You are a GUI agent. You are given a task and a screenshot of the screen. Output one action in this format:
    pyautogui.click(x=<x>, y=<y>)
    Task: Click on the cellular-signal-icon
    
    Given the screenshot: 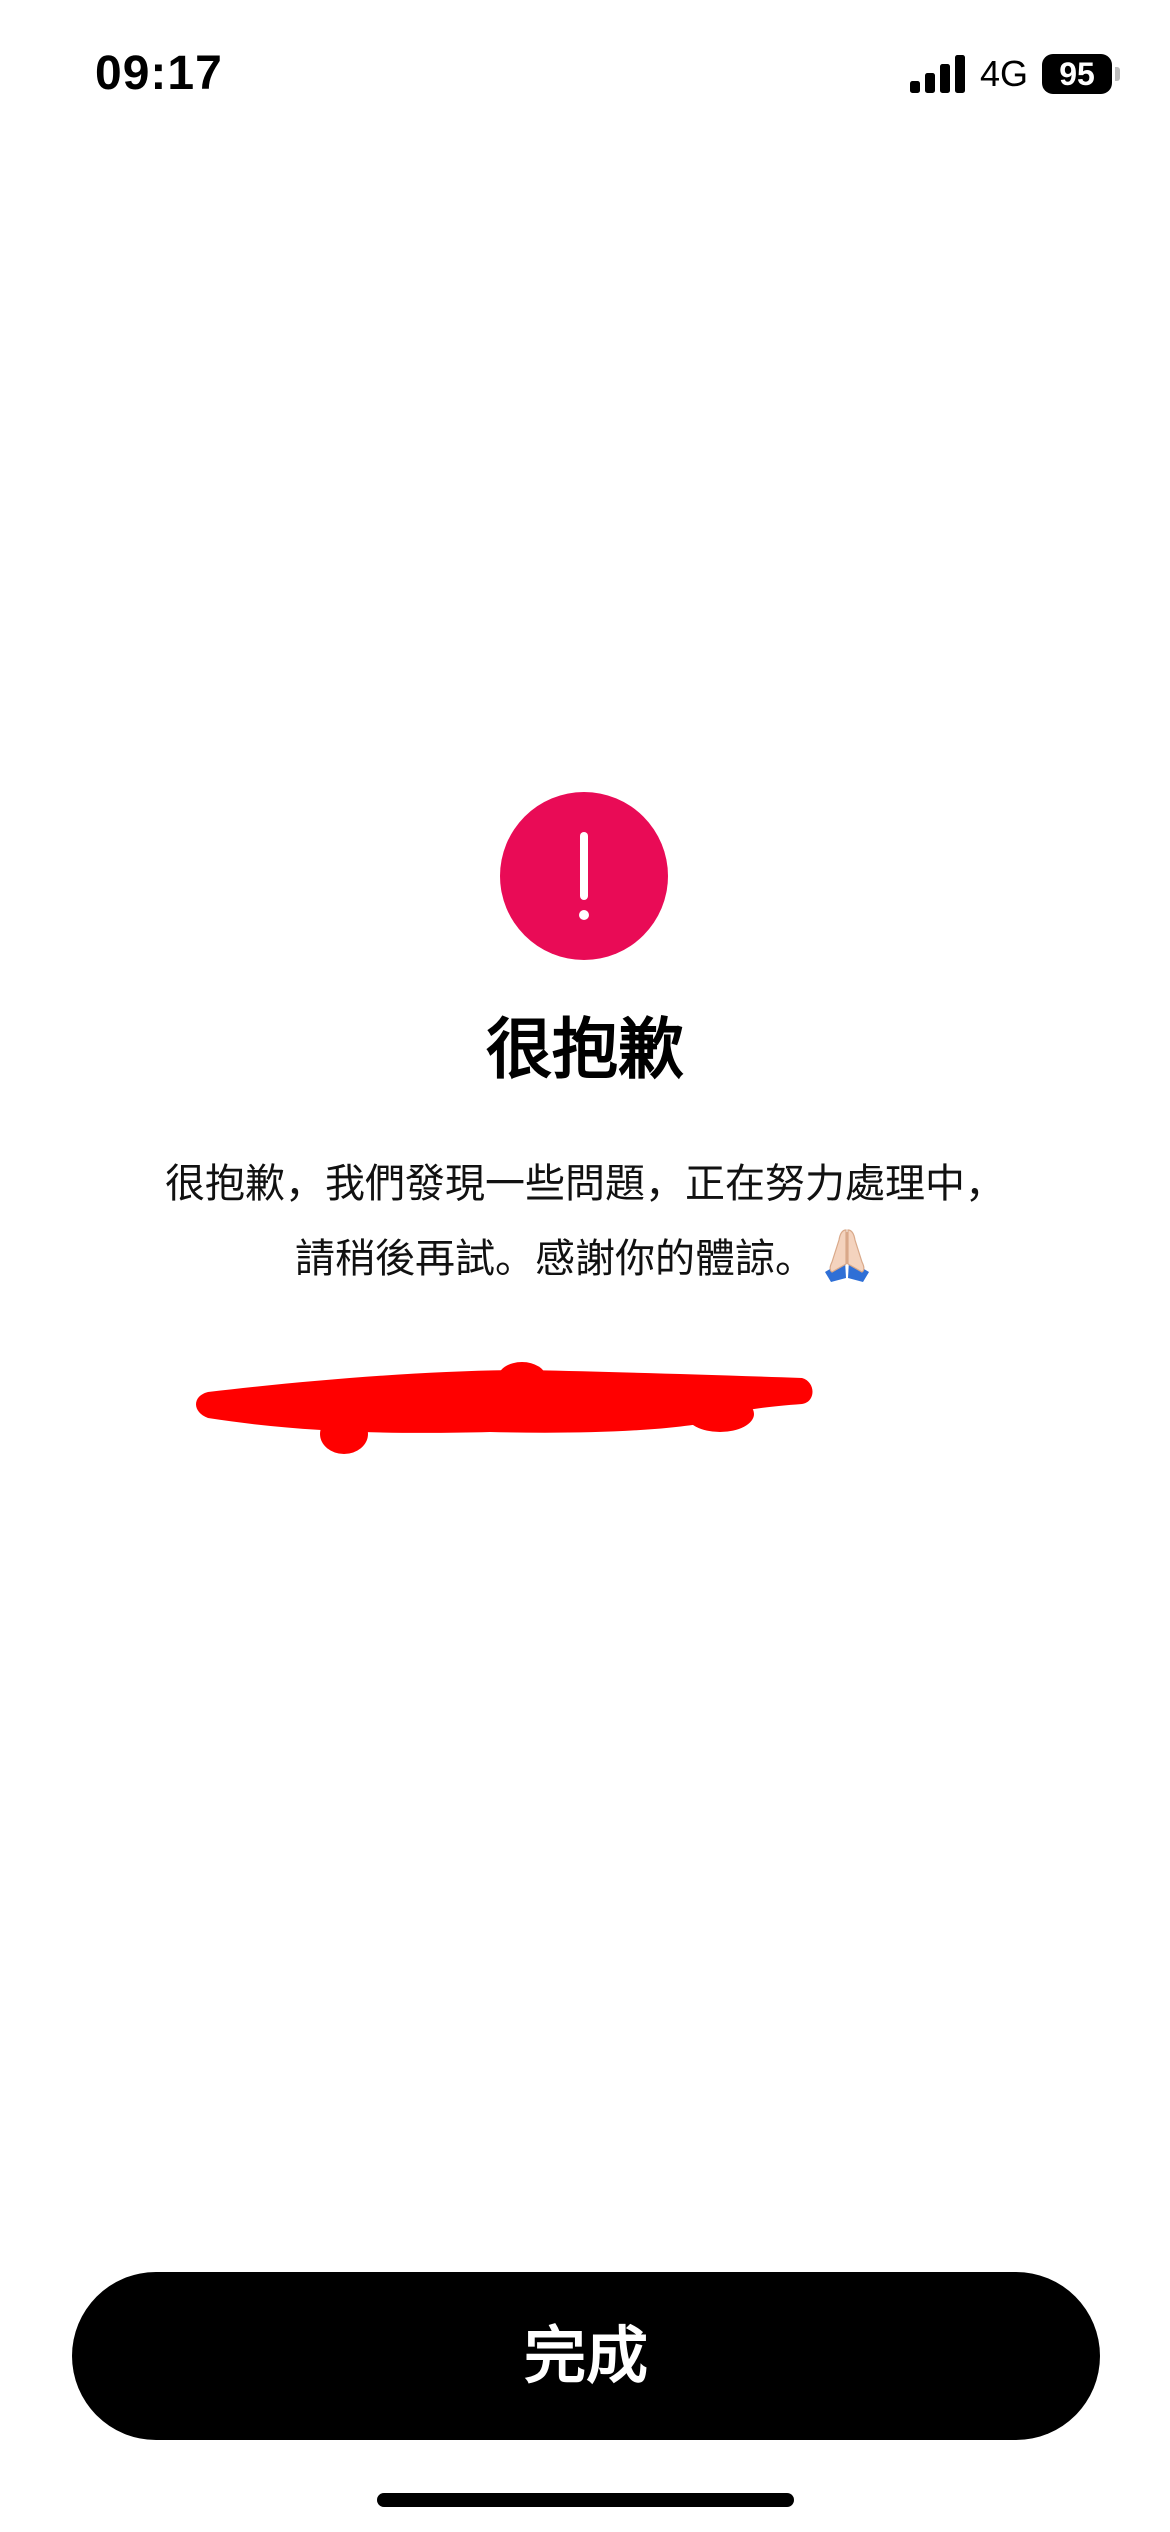 What is the action you would take?
    pyautogui.click(x=937, y=74)
    